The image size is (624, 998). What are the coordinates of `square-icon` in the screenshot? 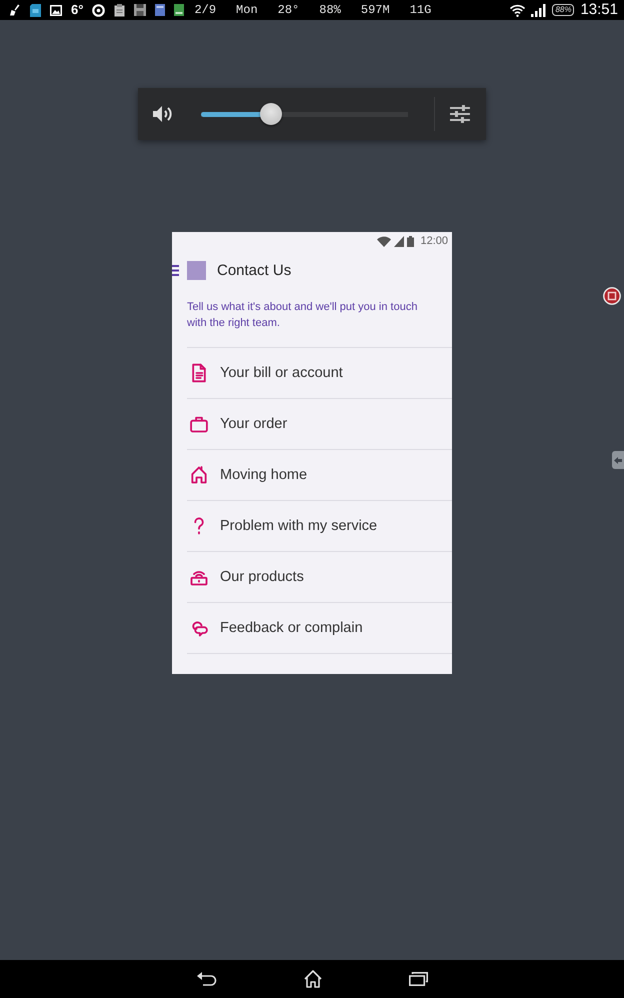 It's located at (196, 270).